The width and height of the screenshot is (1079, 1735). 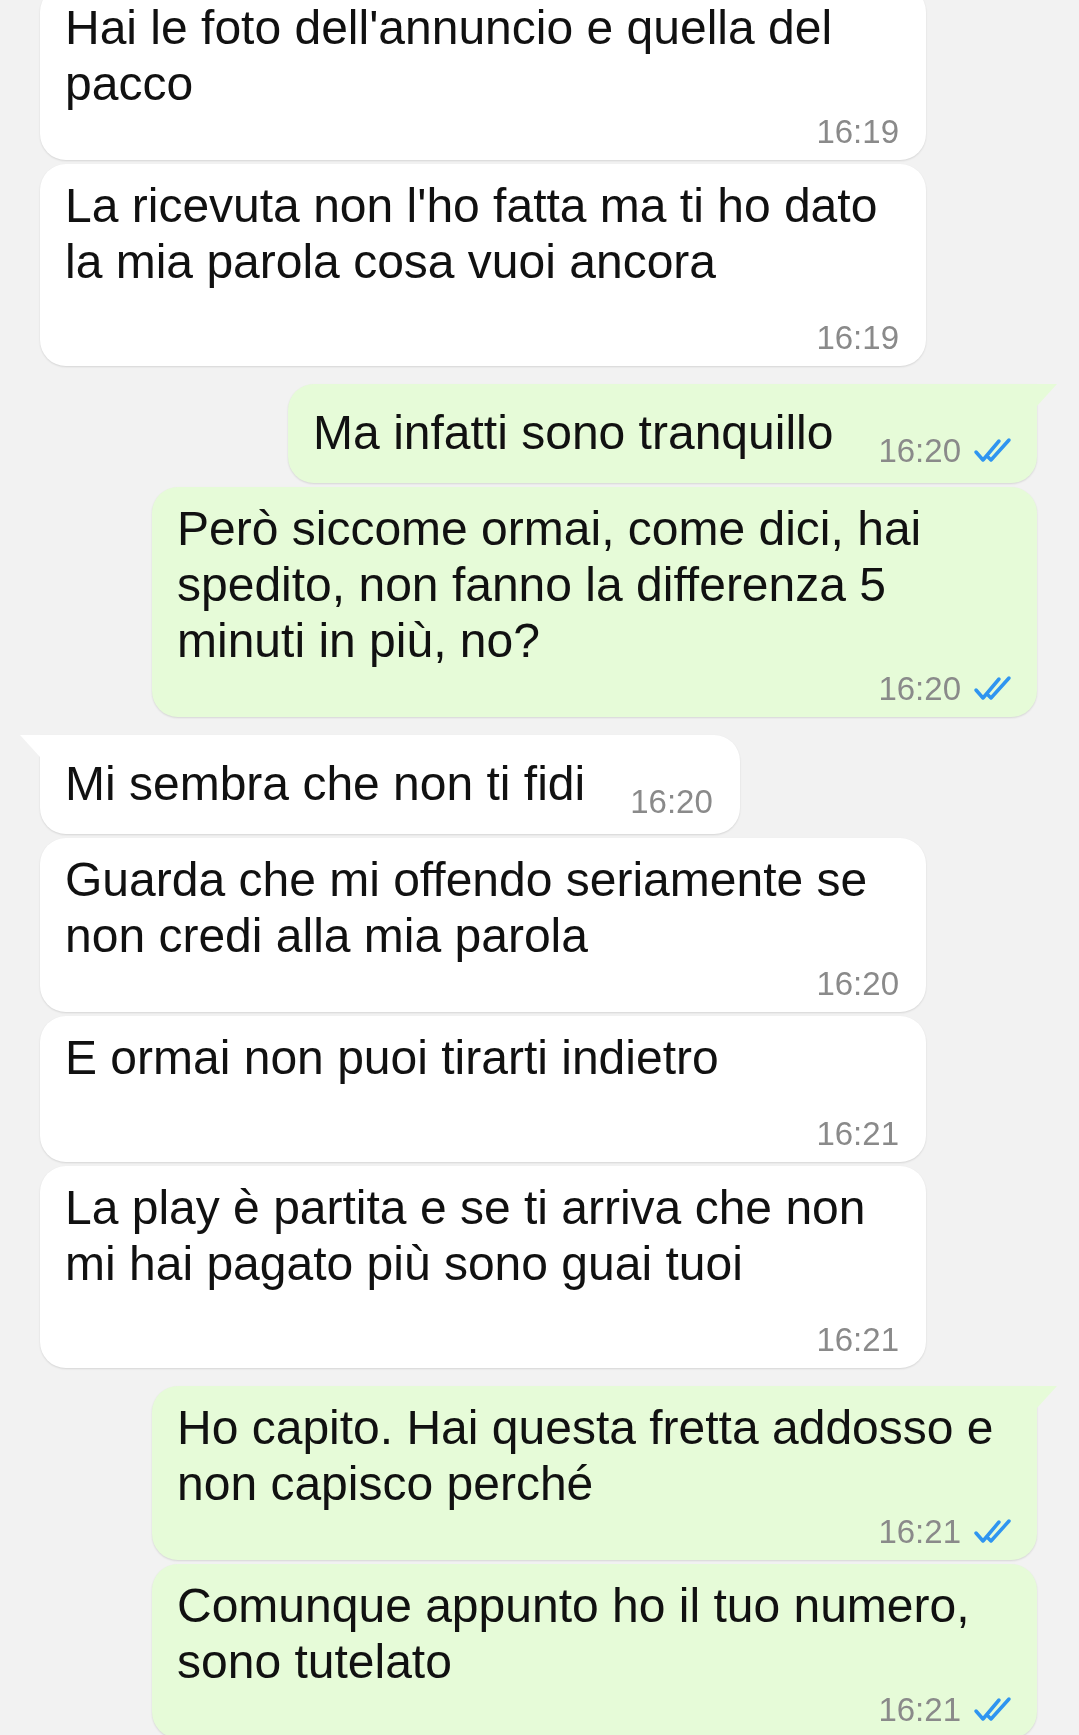 What do you see at coordinates (449, 56) in the screenshot?
I see `message-text: Hai le foto dell'annuncio e quella del pacco` at bounding box center [449, 56].